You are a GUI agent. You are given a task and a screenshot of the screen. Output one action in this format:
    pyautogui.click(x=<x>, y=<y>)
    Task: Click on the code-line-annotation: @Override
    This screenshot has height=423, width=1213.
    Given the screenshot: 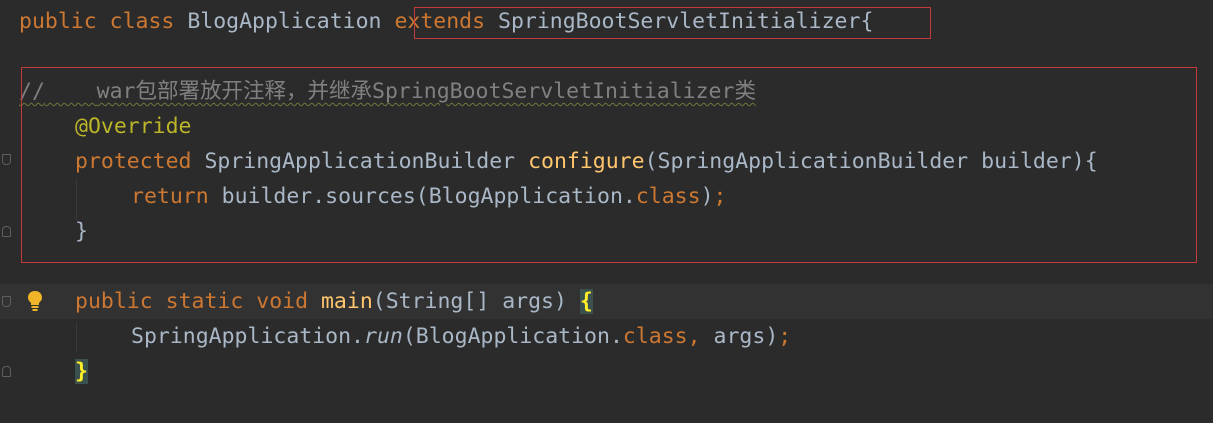 What is the action you would take?
    pyautogui.click(x=133, y=126)
    